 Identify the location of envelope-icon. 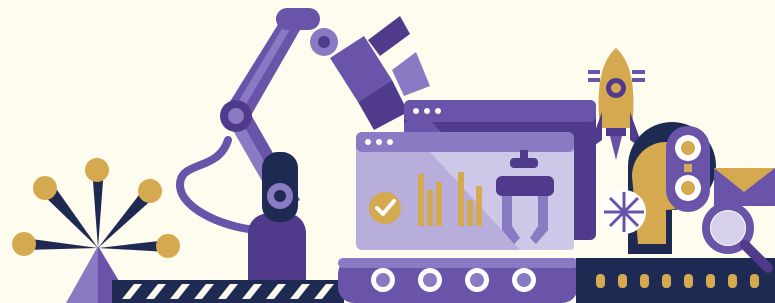
(744, 187).